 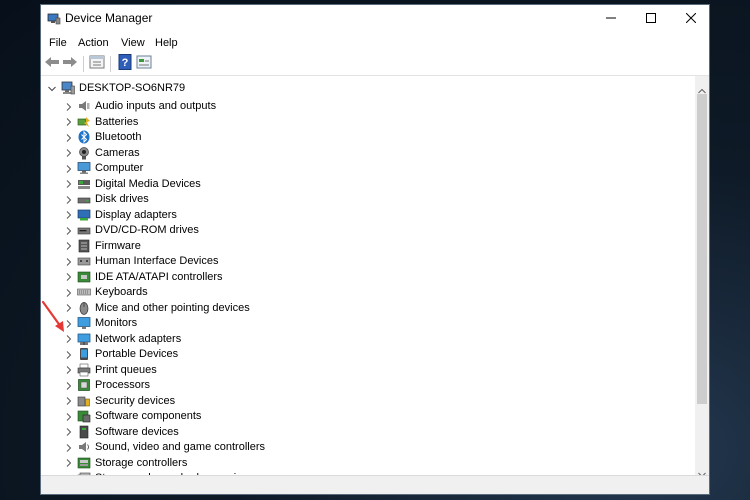 What do you see at coordinates (132, 88) in the screenshot?
I see `computer-name: DESKTOP-SO6NR79` at bounding box center [132, 88].